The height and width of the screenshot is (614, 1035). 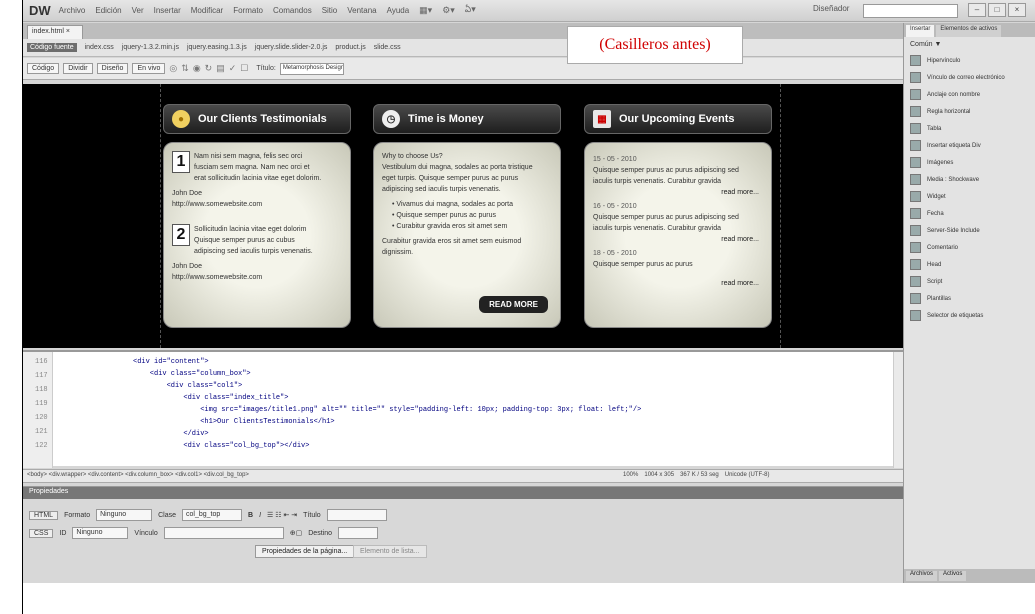 I want to click on folder-icon: ⊕▢, so click(x=296, y=533).